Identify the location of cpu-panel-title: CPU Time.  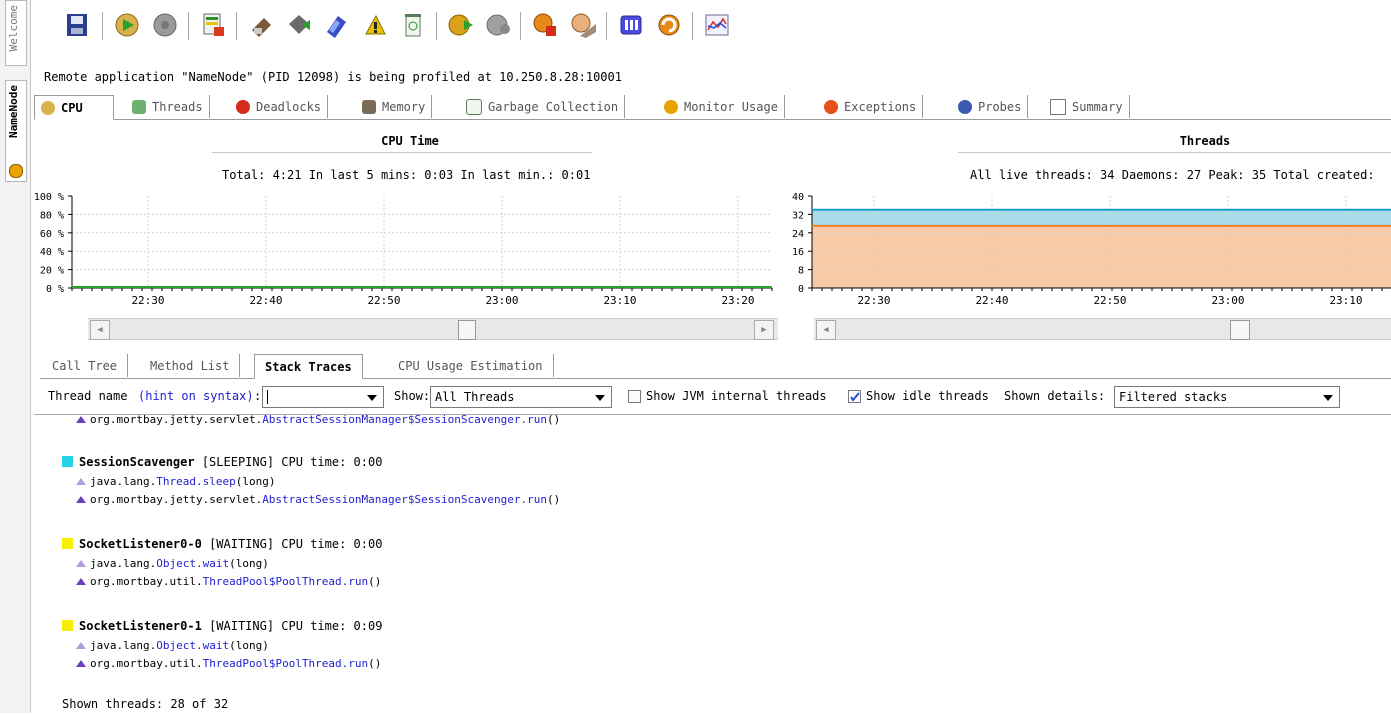
(410, 141).